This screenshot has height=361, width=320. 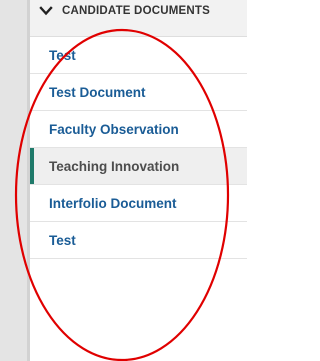 What do you see at coordinates (97, 92) in the screenshot?
I see `document-link: Test Document` at bounding box center [97, 92].